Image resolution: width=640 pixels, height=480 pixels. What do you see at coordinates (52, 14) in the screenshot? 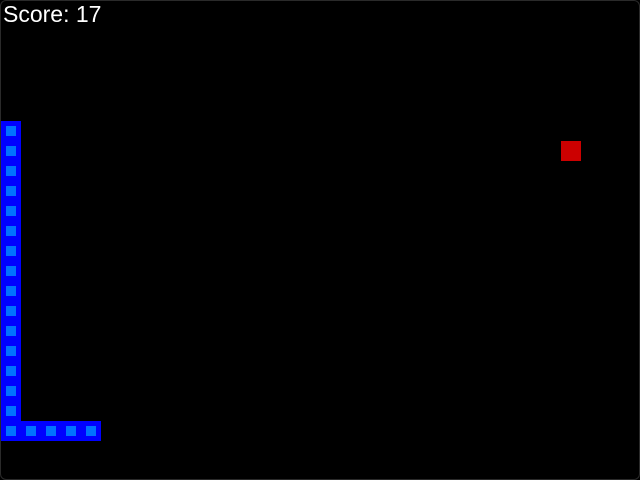
I see `score-display: Score: 17` at bounding box center [52, 14].